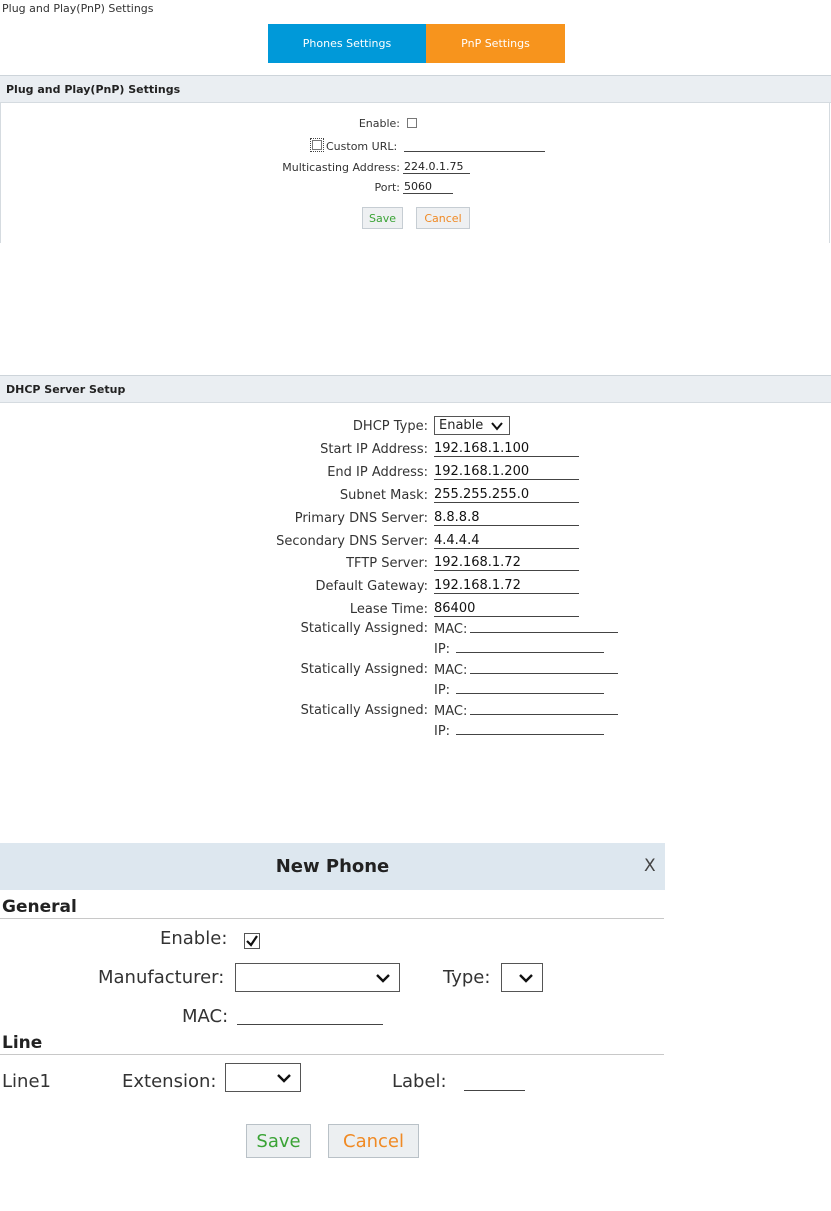 This screenshot has height=1211, width=831. I want to click on default-gateway-input: 192.168.1.72, so click(506, 586).